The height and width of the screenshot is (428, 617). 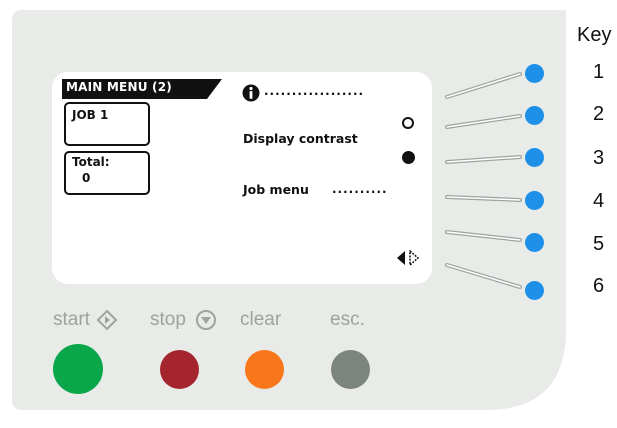 What do you see at coordinates (168, 319) in the screenshot?
I see `stop-label: stop` at bounding box center [168, 319].